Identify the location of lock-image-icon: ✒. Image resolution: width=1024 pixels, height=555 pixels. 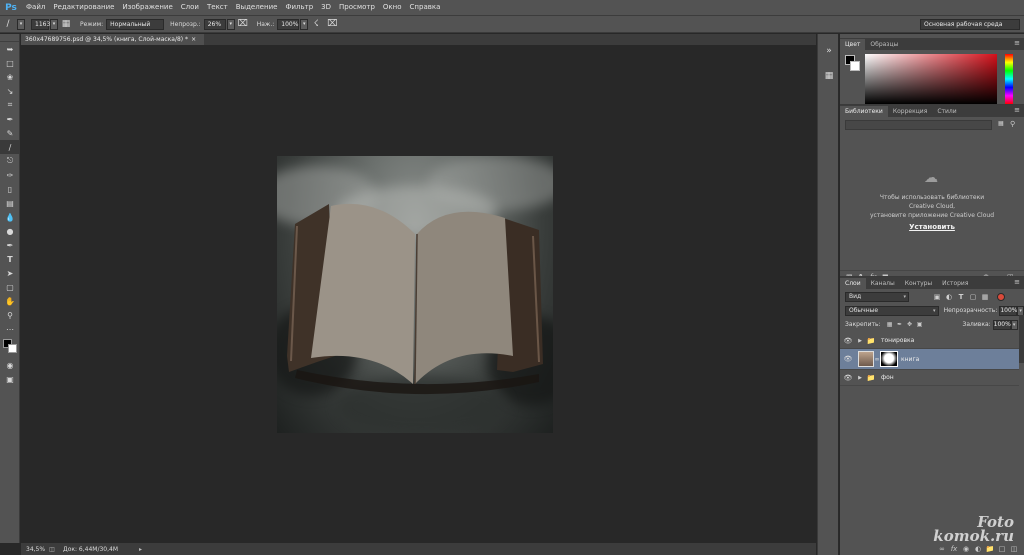
(900, 324).